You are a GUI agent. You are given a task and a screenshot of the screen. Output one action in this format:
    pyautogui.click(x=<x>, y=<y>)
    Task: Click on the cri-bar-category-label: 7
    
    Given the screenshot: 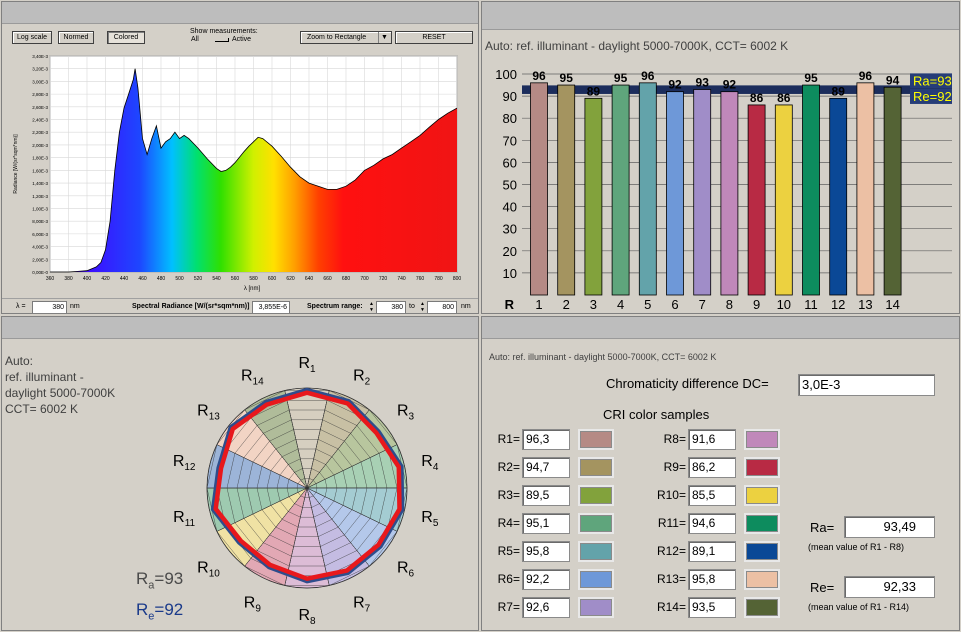 What is the action you would take?
    pyautogui.click(x=702, y=304)
    